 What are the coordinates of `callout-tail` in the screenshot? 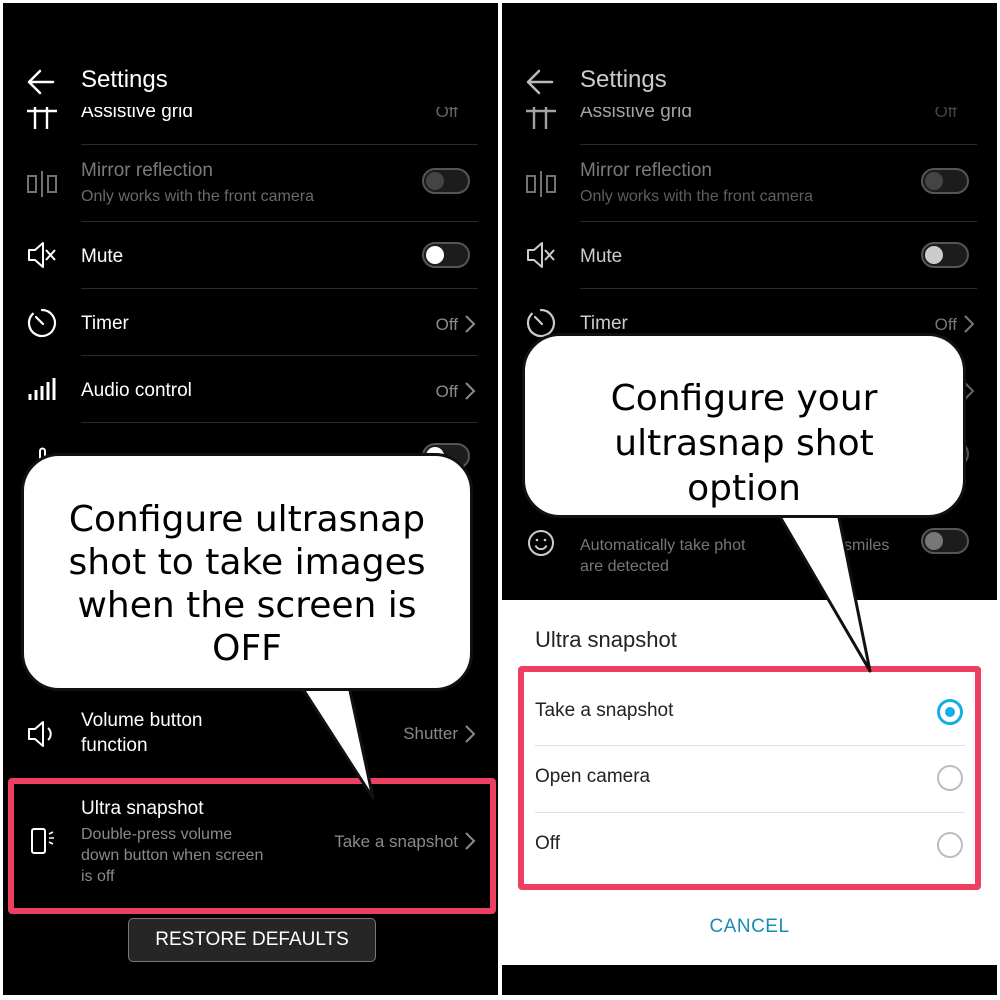 It's located at (821, 582).